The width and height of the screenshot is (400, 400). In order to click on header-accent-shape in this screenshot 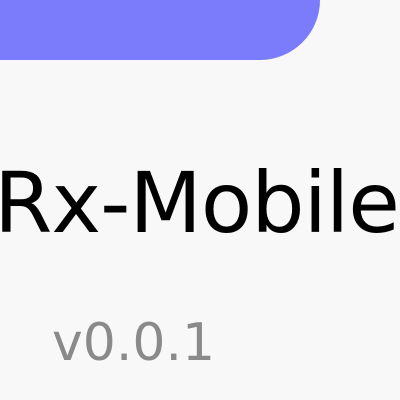, I will do `click(160, 30)`.